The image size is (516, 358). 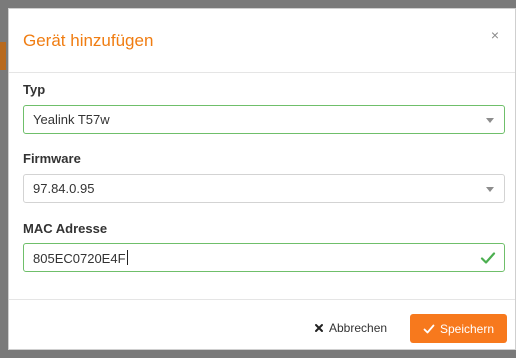 What do you see at coordinates (319, 328) in the screenshot?
I see `x-icon` at bounding box center [319, 328].